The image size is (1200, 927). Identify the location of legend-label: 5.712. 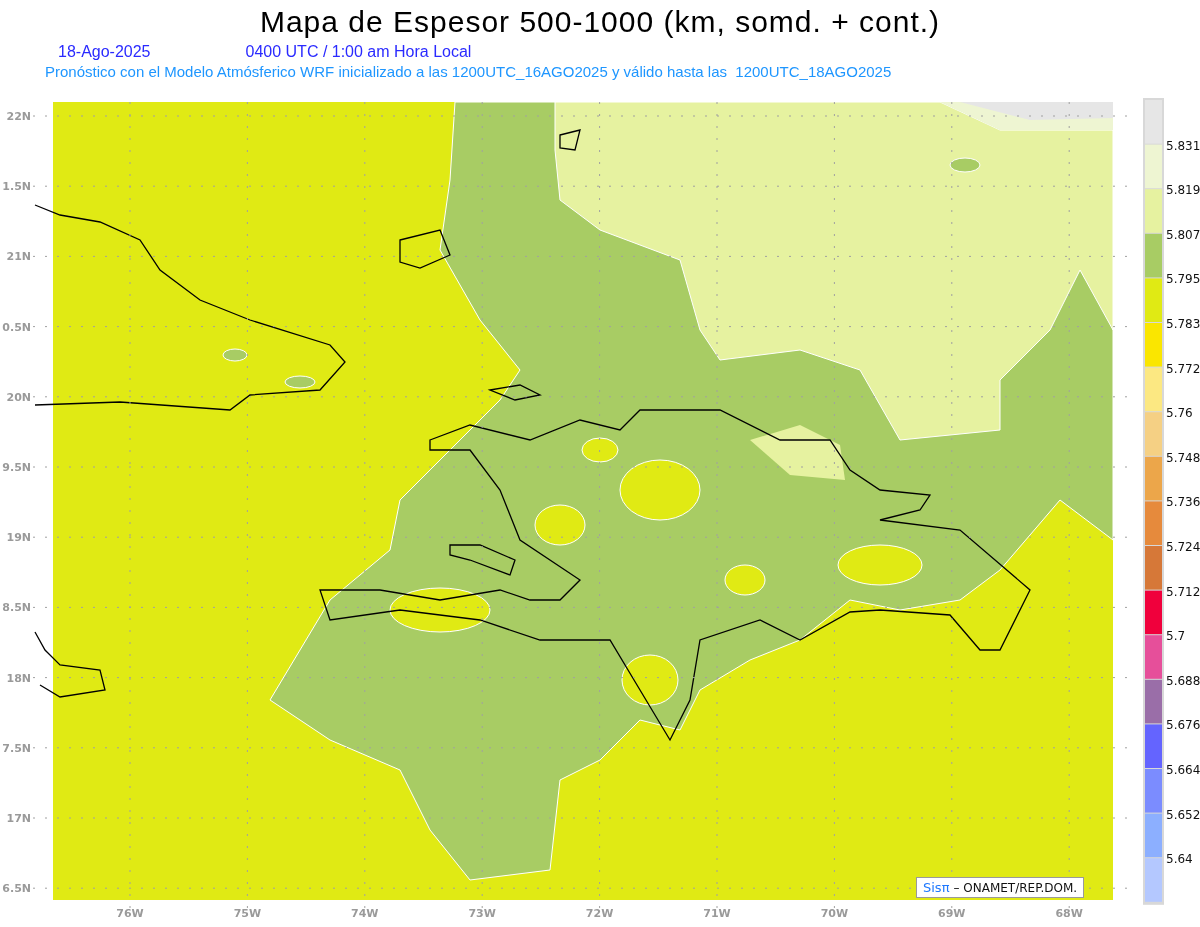
(1183, 591).